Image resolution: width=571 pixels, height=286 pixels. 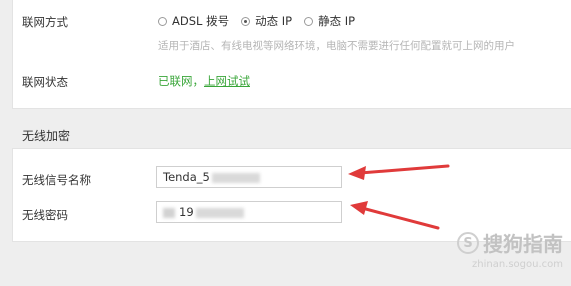 What do you see at coordinates (523, 244) in the screenshot?
I see `watermark-text: 搜狗指南` at bounding box center [523, 244].